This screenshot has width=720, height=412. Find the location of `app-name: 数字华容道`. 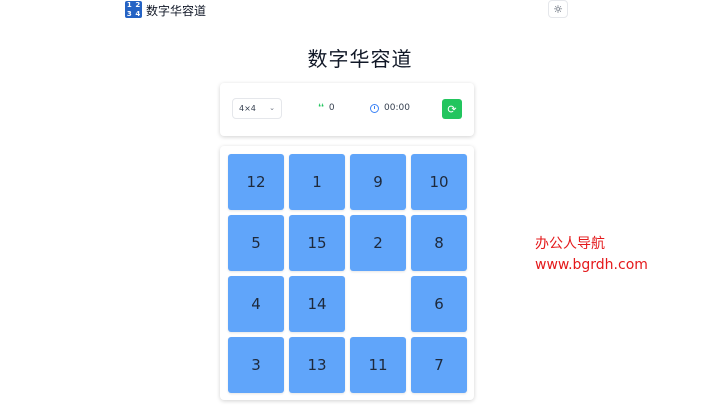

app-name: 数字华容道 is located at coordinates (176, 10).